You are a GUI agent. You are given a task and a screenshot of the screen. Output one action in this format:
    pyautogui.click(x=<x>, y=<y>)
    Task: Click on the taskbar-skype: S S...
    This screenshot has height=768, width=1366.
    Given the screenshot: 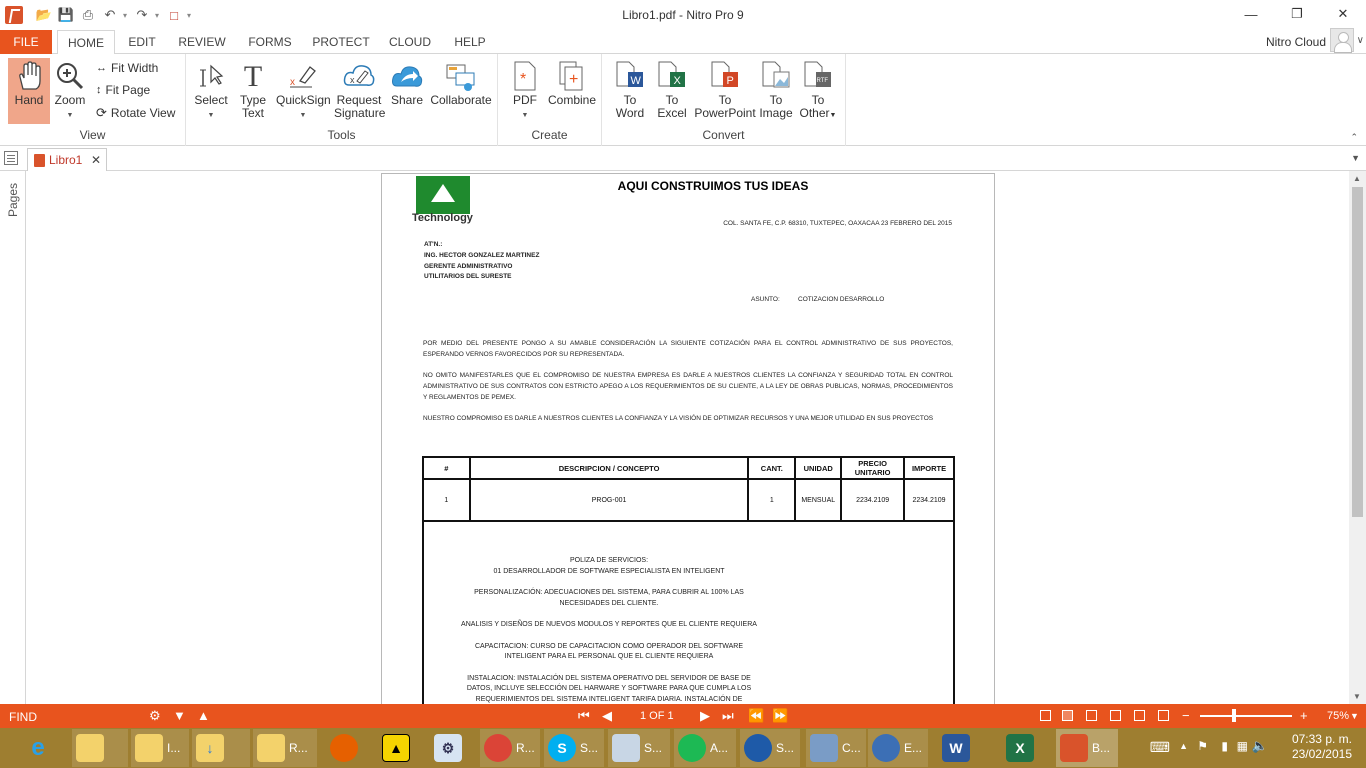 What is the action you would take?
    pyautogui.click(x=574, y=748)
    